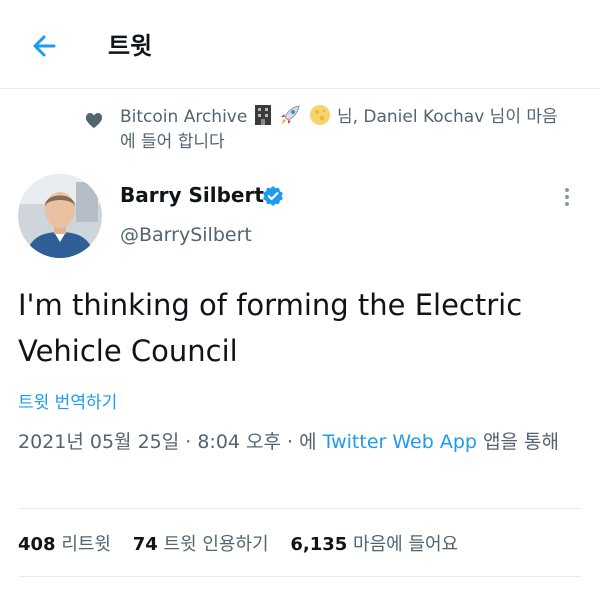  Describe the element at coordinates (319, 115) in the screenshot. I see `moon-emoji-icon` at that location.